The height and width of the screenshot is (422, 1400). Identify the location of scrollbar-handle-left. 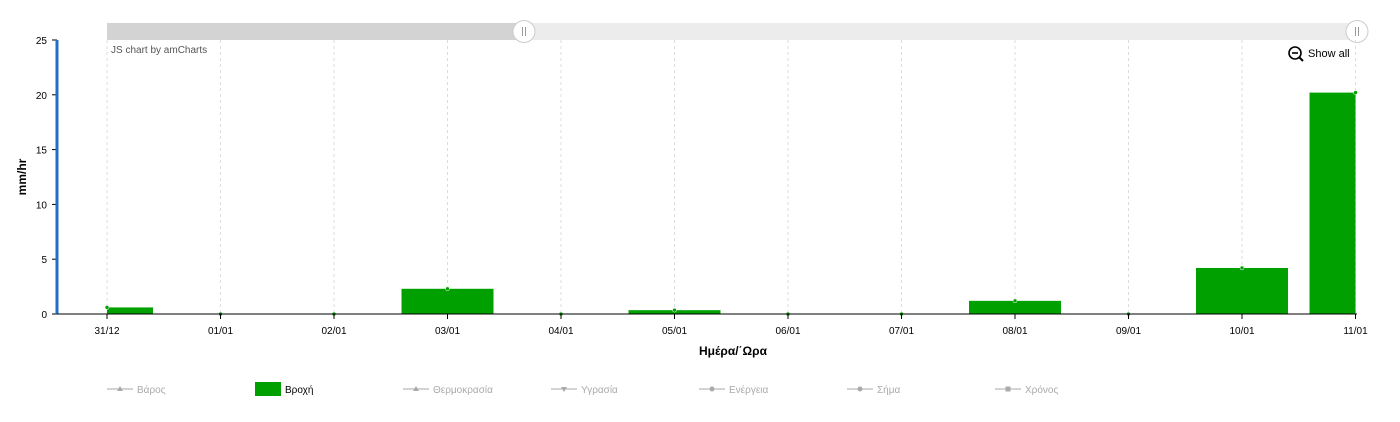
(524, 31).